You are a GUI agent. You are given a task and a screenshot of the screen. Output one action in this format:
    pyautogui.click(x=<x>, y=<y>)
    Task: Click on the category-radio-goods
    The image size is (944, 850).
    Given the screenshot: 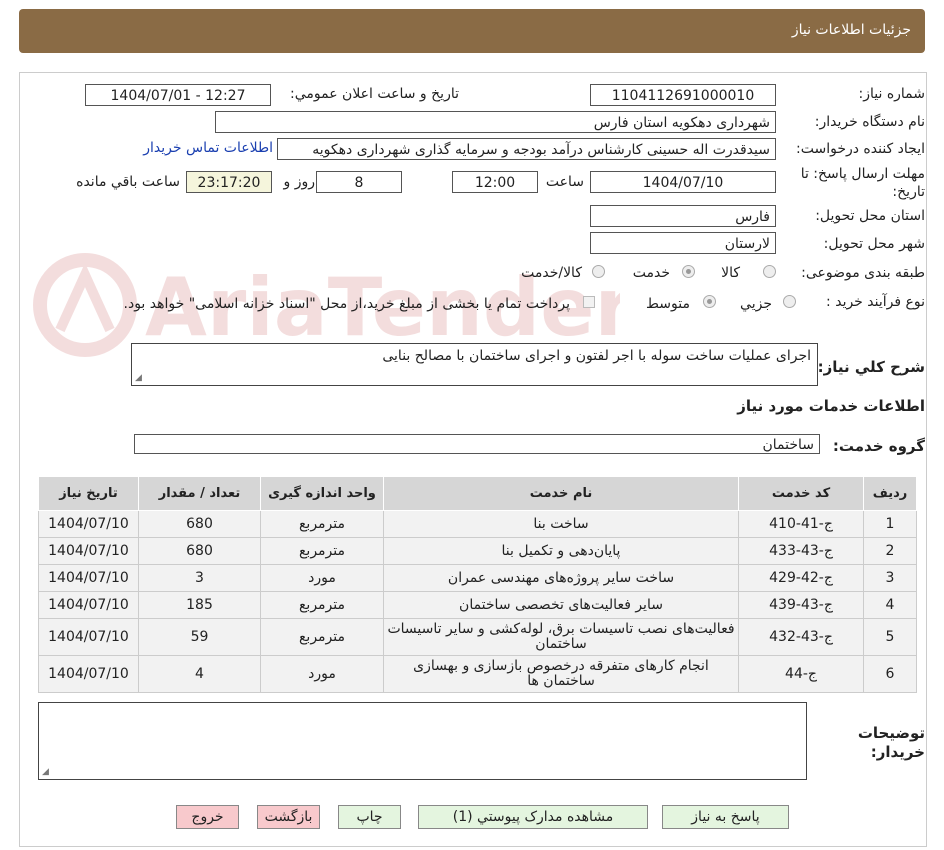 What is the action you would take?
    pyautogui.click(x=769, y=271)
    